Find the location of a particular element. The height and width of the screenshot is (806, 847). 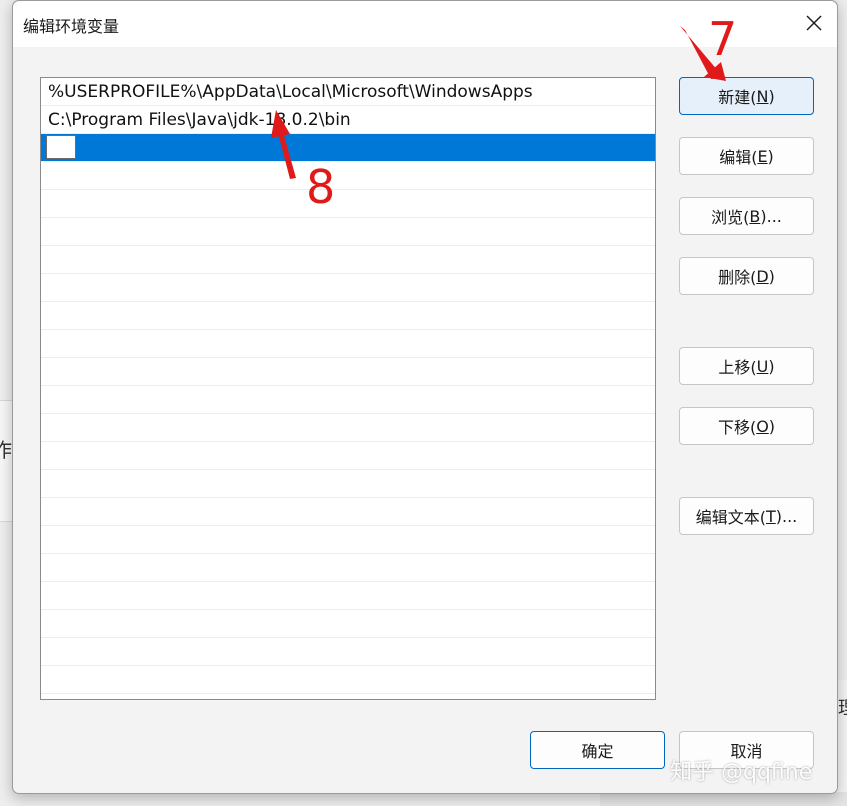

step-8-label: 8 is located at coordinates (321, 187).